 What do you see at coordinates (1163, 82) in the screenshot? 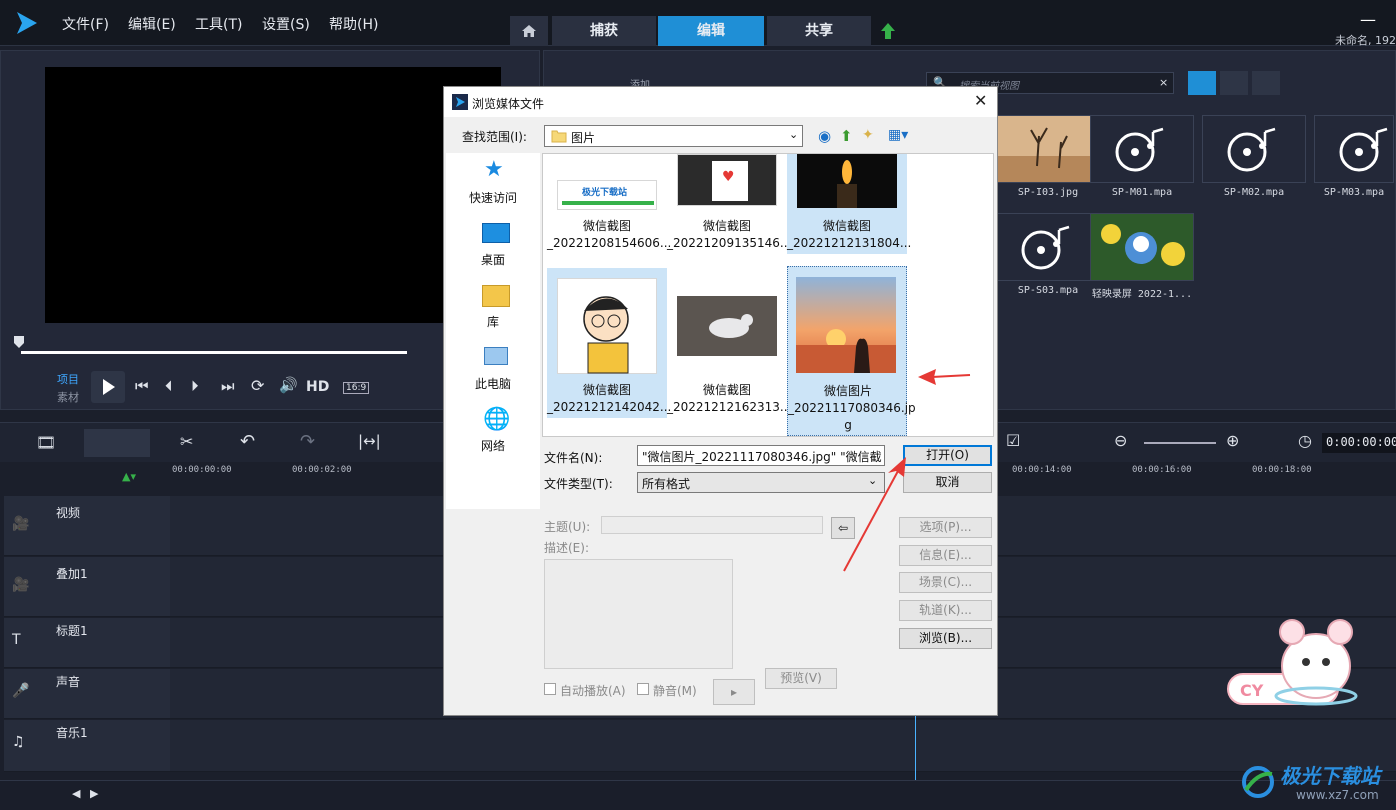
I see `clear-search-icon: ×` at bounding box center [1163, 82].